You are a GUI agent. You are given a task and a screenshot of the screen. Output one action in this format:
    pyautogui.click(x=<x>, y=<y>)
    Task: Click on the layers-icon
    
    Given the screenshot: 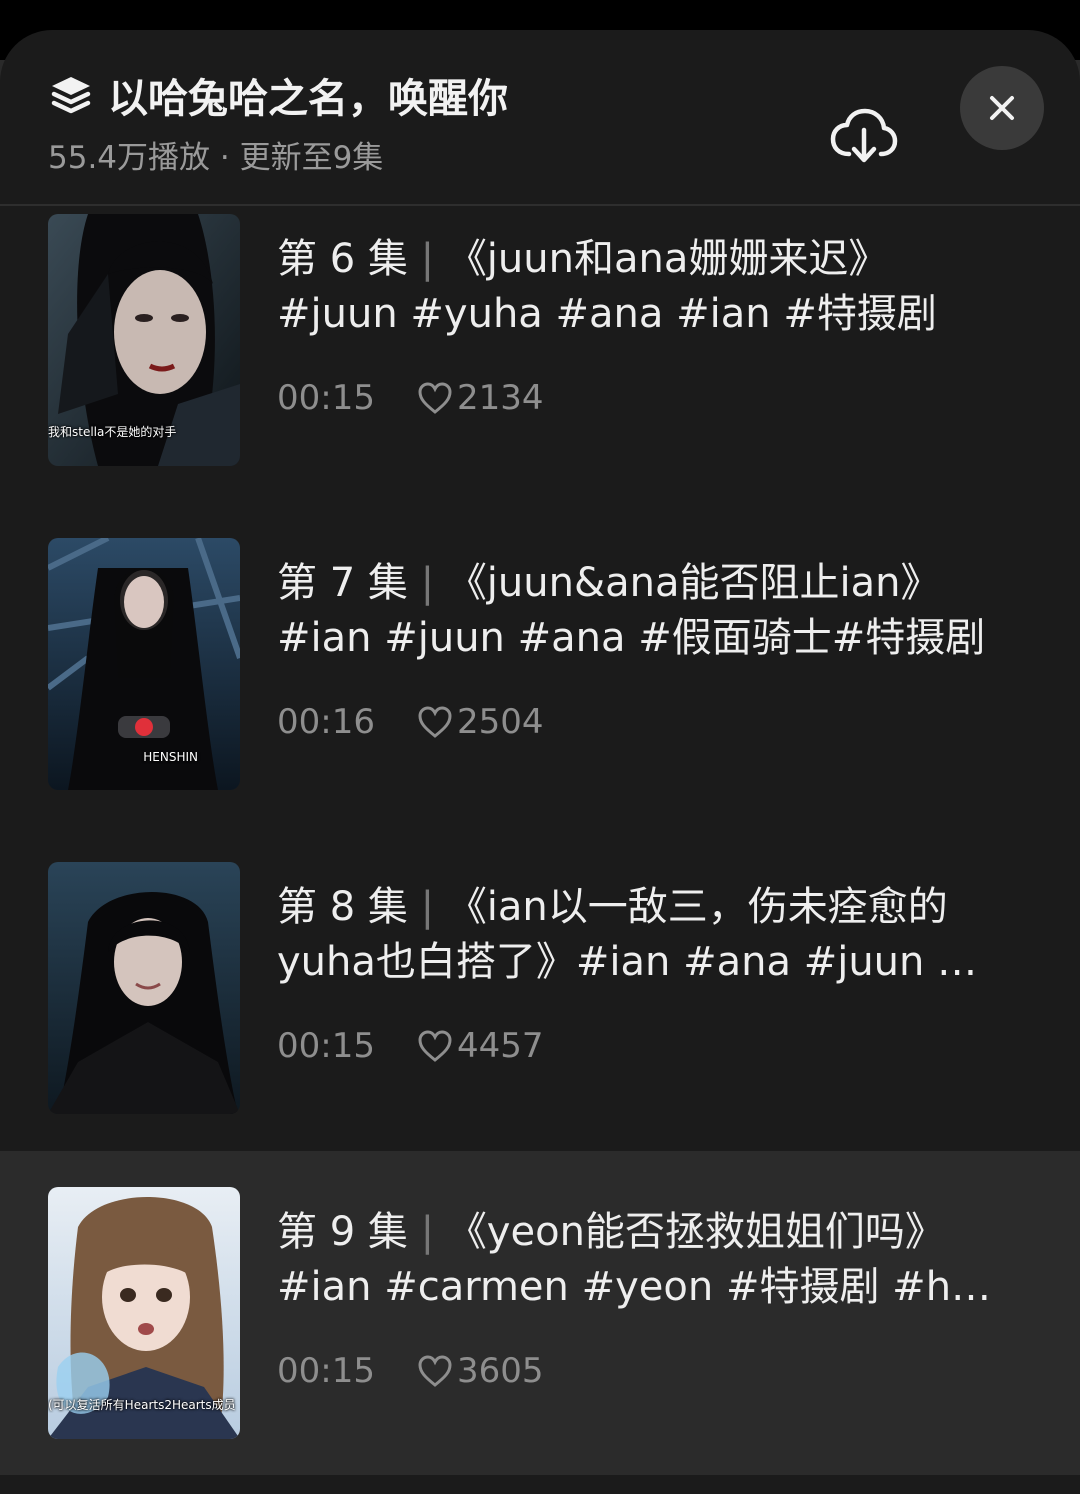 What is the action you would take?
    pyautogui.click(x=71, y=95)
    